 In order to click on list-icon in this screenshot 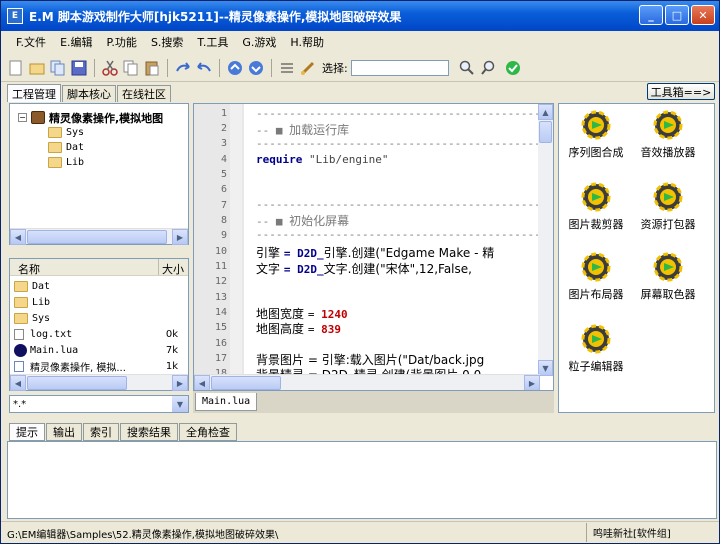, I will do `click(287, 68)`.